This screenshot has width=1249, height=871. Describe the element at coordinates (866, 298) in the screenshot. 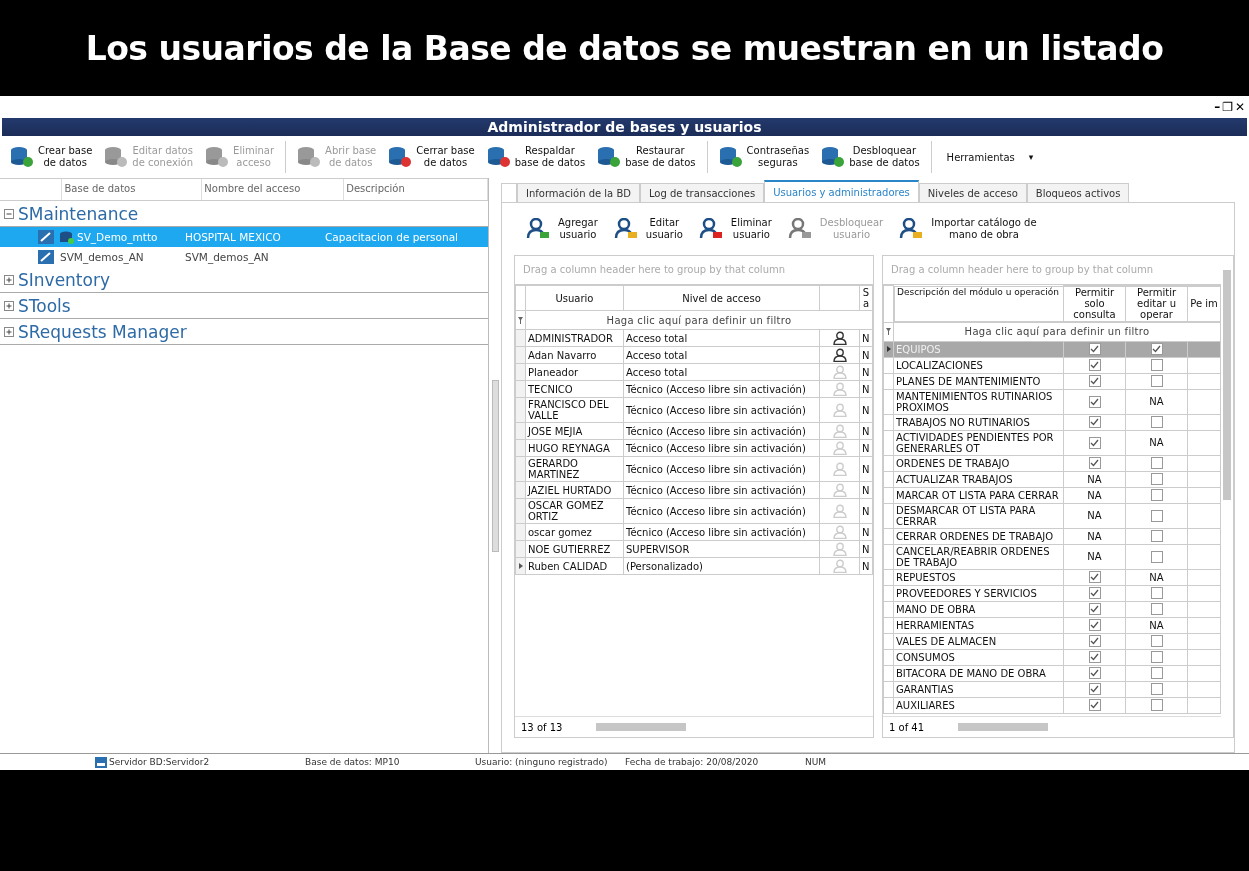

I see `column-header: S a` at that location.